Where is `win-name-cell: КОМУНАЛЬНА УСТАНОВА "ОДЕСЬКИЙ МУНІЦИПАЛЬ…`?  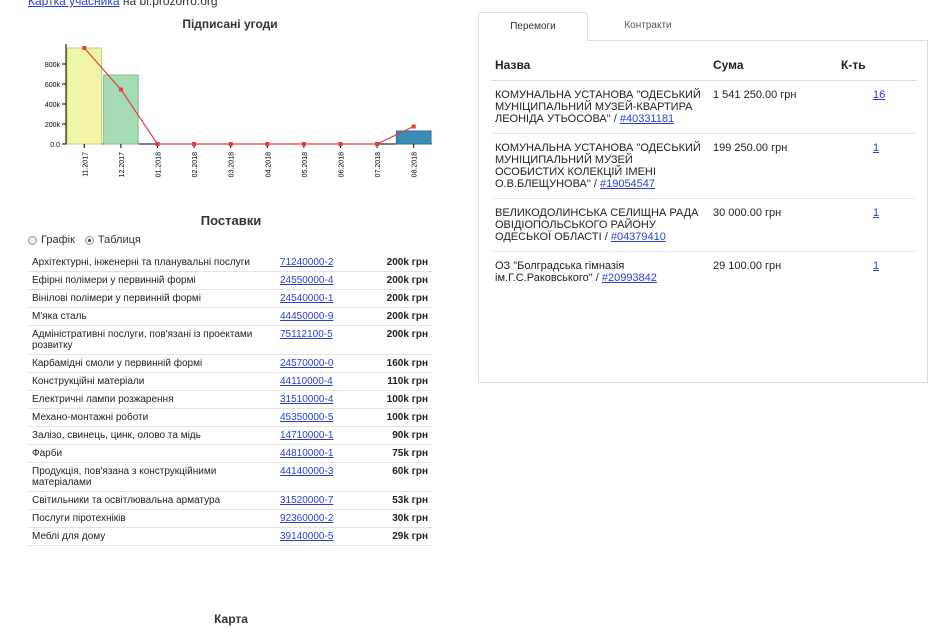 win-name-cell: КОМУНАЛЬНА УСТАНОВА "ОДЕСЬКИЙ МУНІЦИПАЛЬ… is located at coordinates (600, 166).